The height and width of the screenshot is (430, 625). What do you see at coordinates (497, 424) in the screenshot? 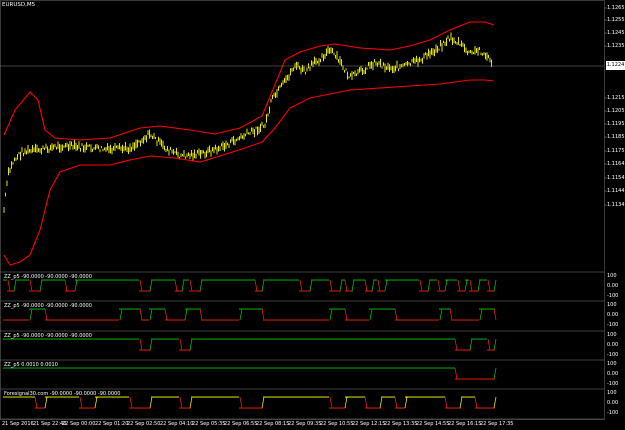
I see `time-axis-tick: 22 Sep 17:35` at bounding box center [497, 424].